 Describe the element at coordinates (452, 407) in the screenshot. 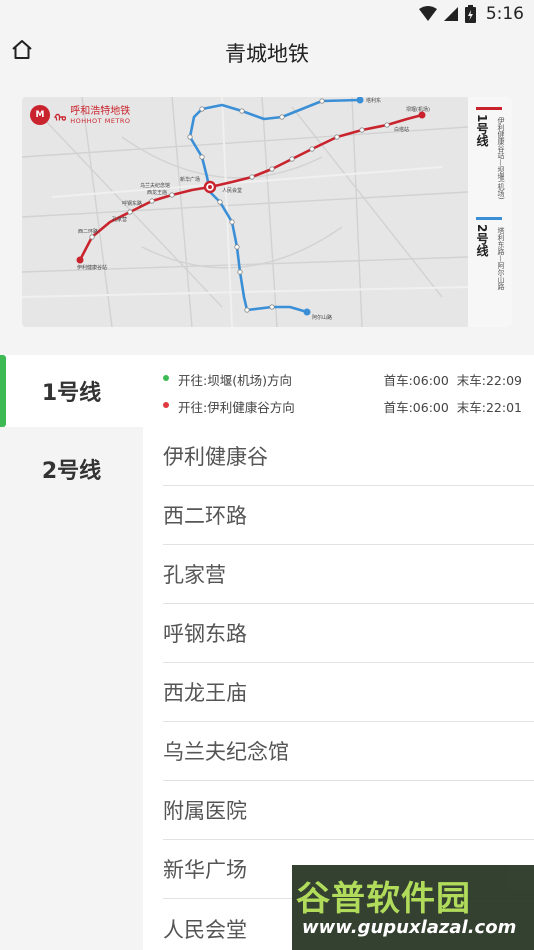

I see `schedule-time: 首车:06:00 末车:22:01` at that location.